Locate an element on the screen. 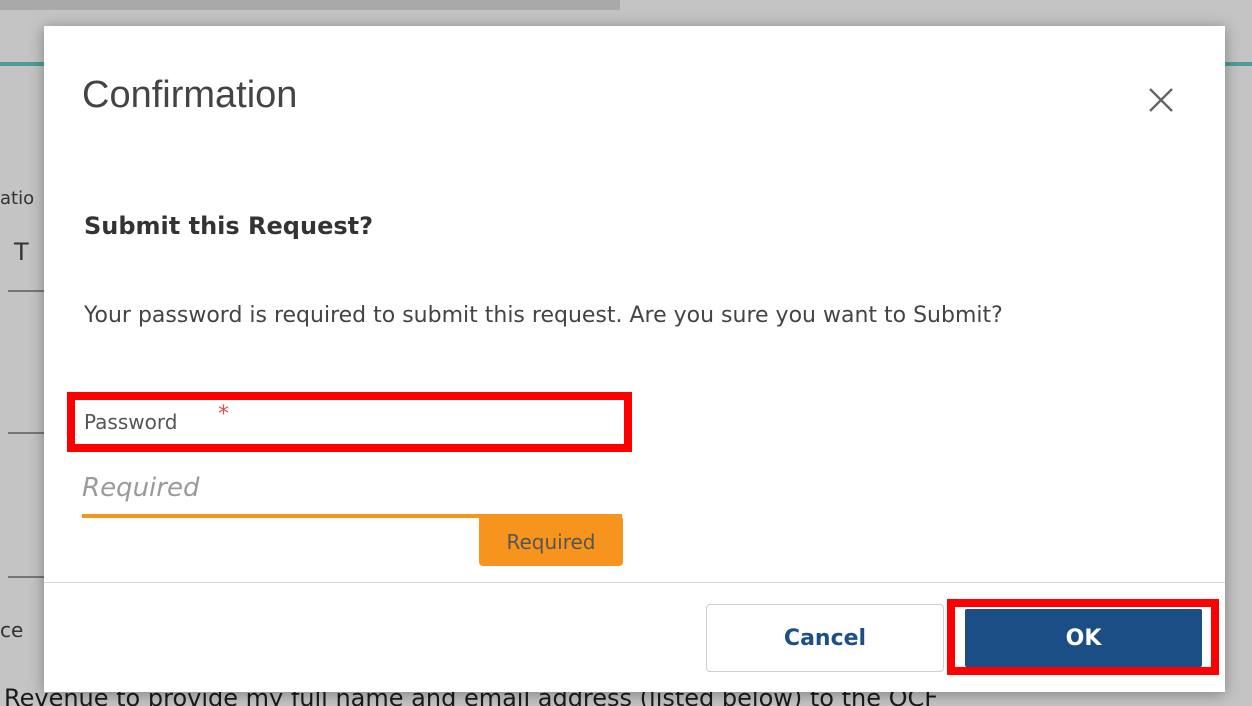  background-partial-label: atio is located at coordinates (17, 198).